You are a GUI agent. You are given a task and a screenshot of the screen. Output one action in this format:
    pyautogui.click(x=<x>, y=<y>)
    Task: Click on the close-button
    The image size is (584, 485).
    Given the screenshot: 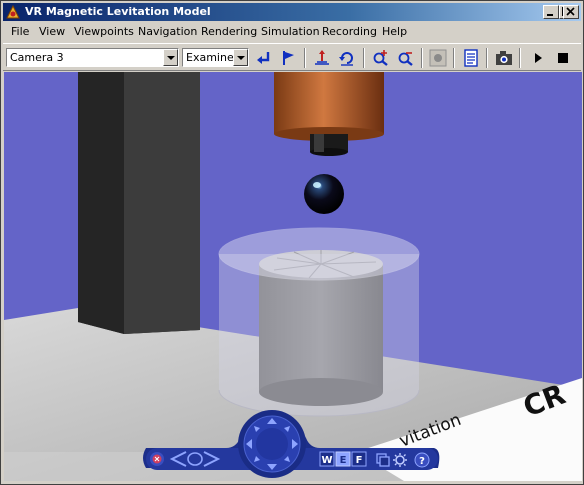 What is the action you would take?
    pyautogui.click(x=571, y=12)
    